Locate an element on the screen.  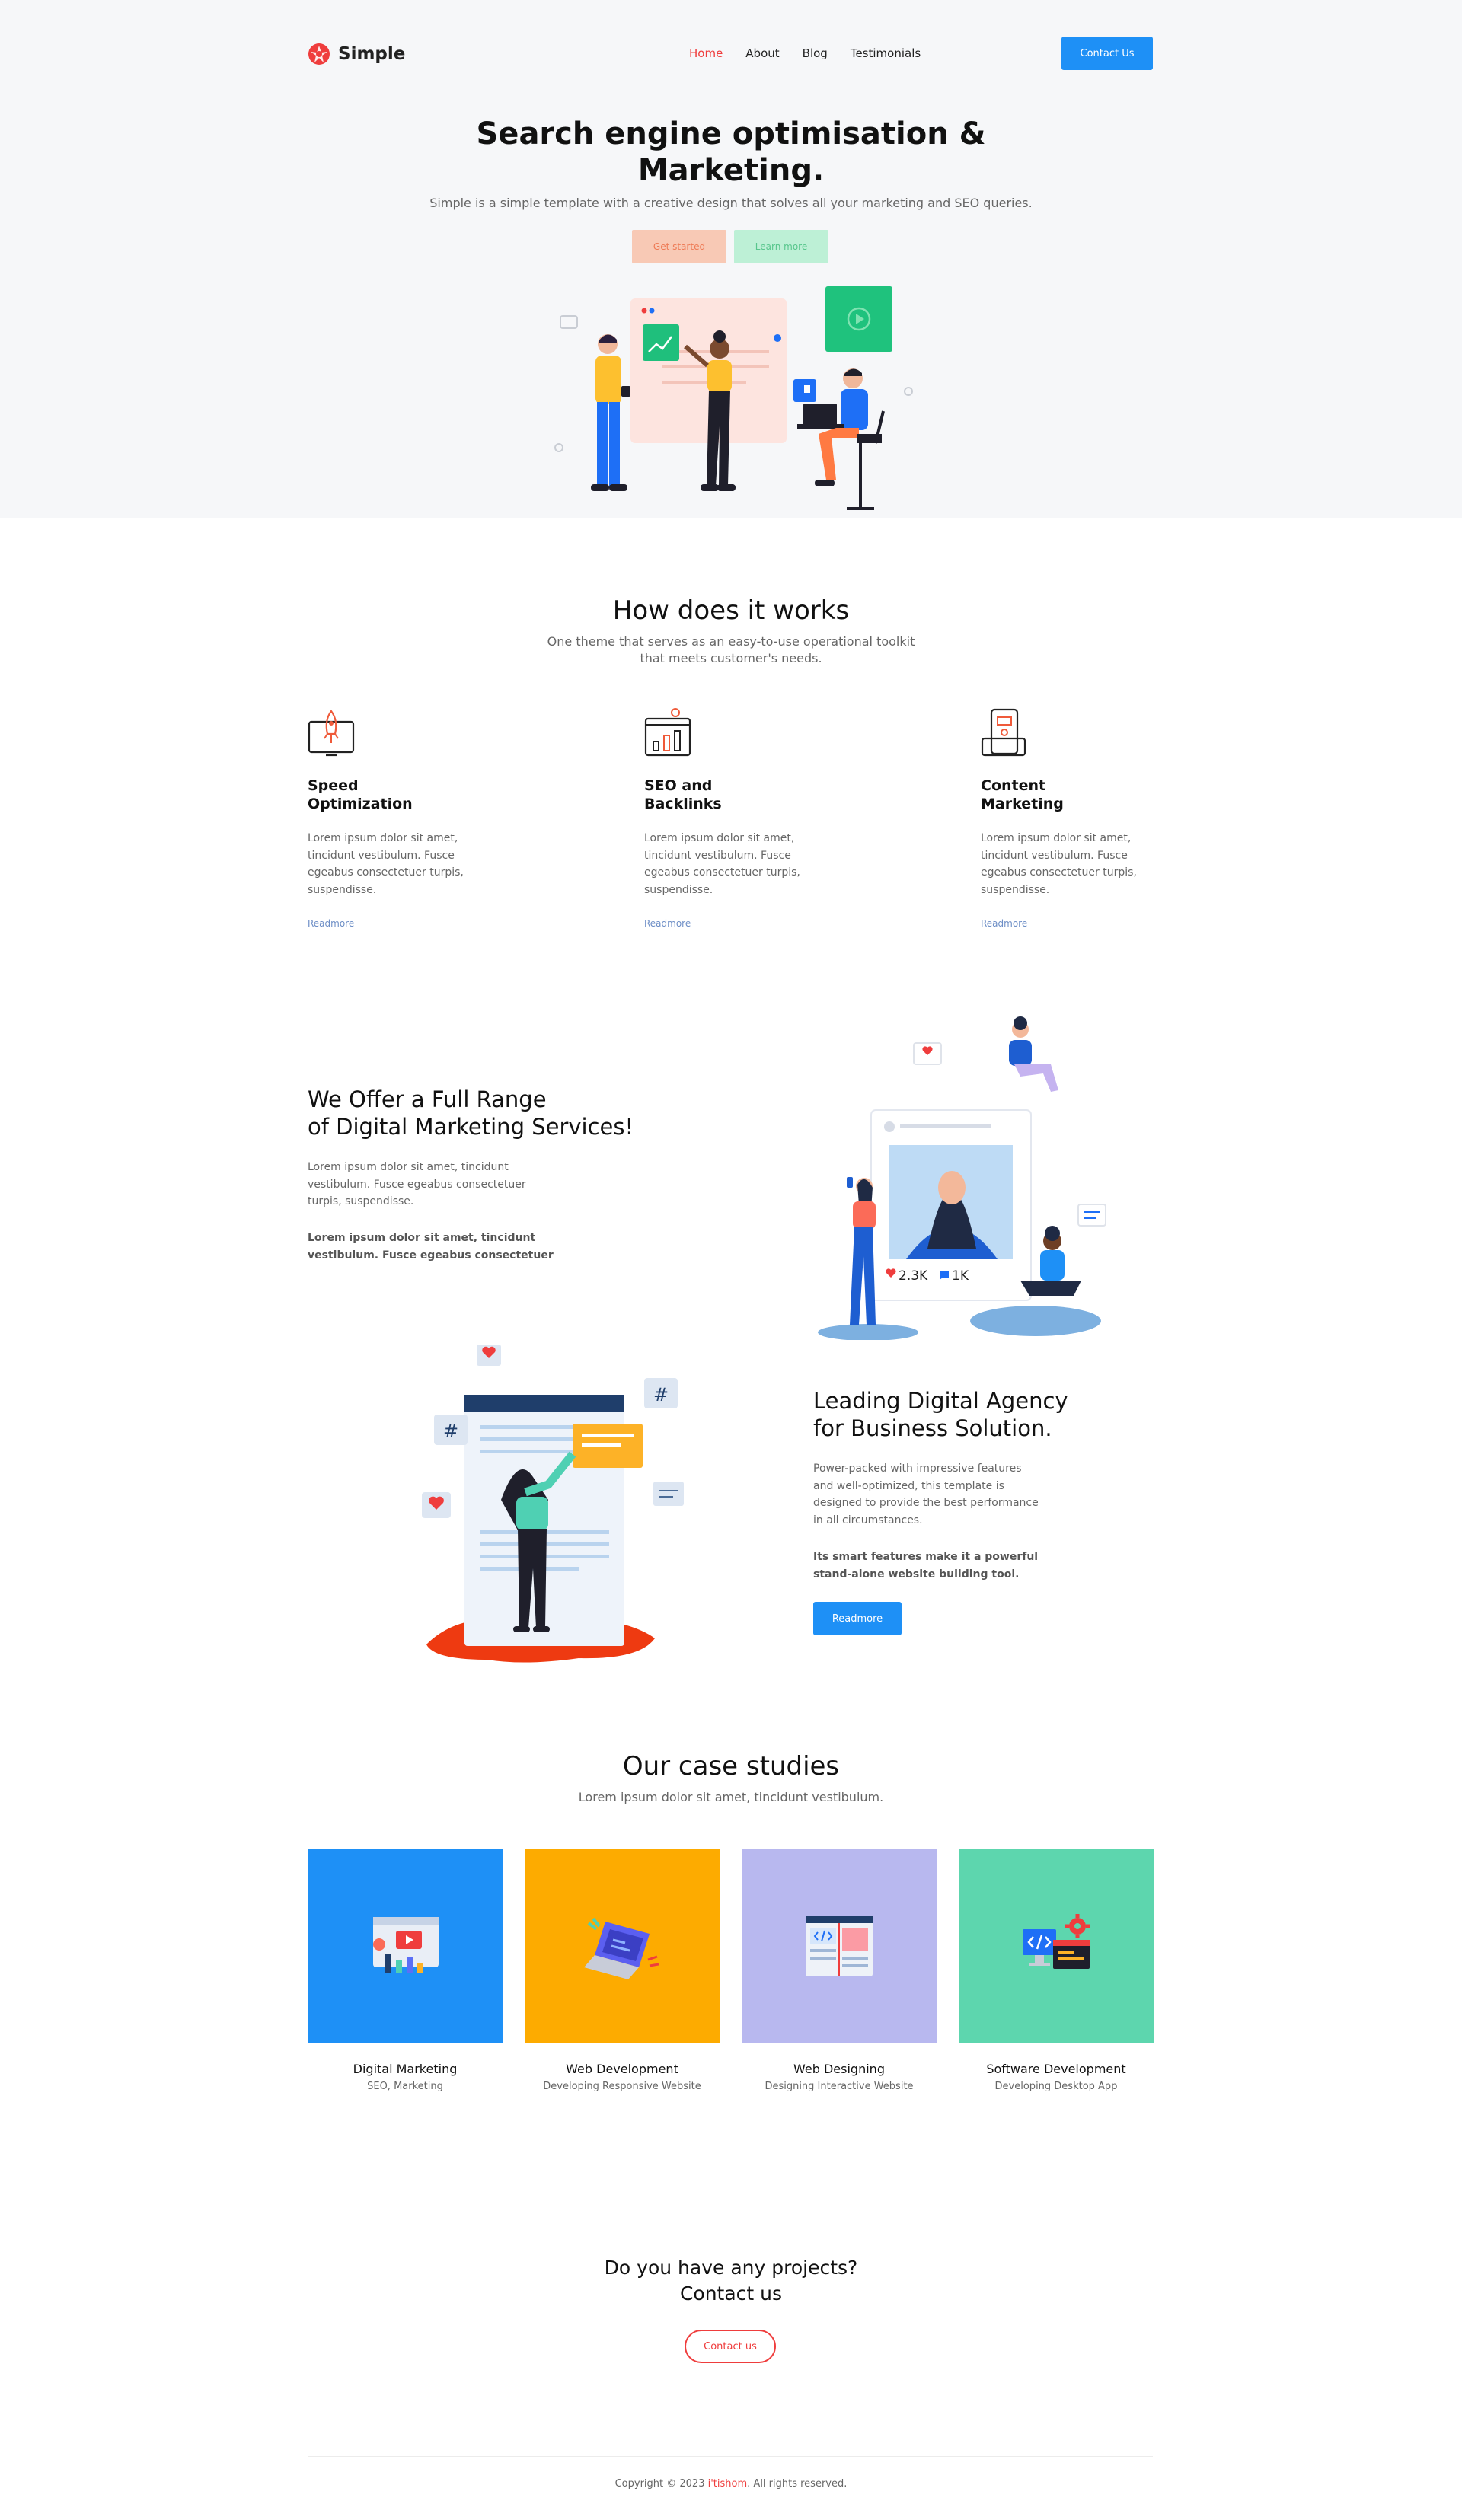
feature-title: Speed Optimization is located at coordinates (360, 794).